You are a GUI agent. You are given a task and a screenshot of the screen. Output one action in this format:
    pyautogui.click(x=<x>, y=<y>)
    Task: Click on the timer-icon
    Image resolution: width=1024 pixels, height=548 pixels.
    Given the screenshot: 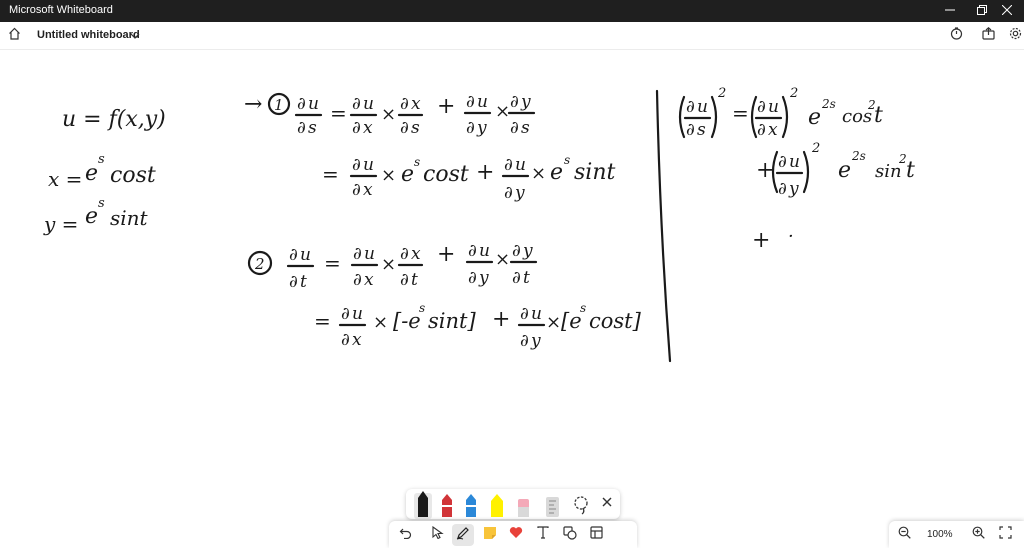 What is the action you would take?
    pyautogui.click(x=956, y=36)
    